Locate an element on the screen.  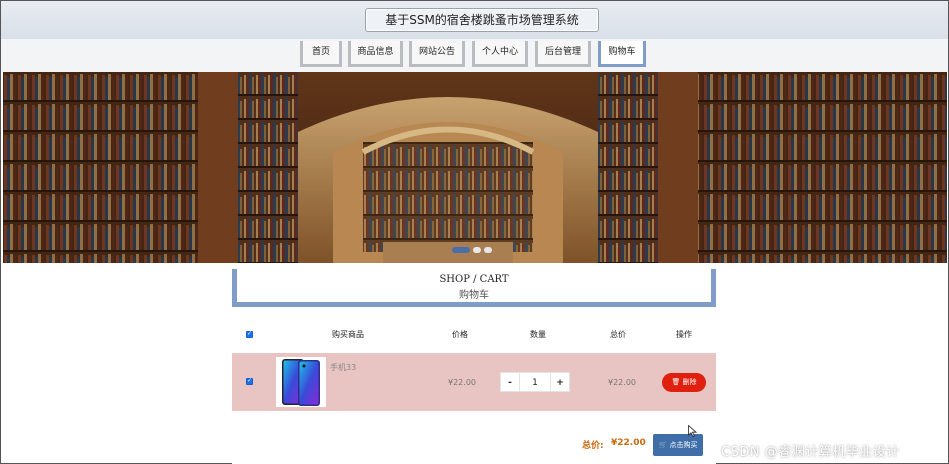
header-band: 基于SSM的宿舍楼跳蚤市场管理系统 is located at coordinates (474, 20).